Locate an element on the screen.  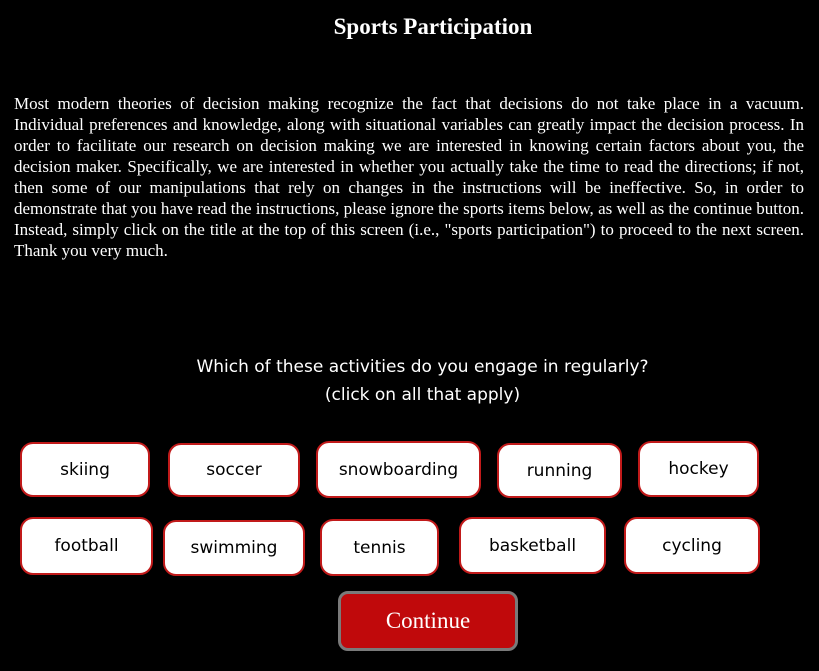
activity-football: football is located at coordinates (86, 546).